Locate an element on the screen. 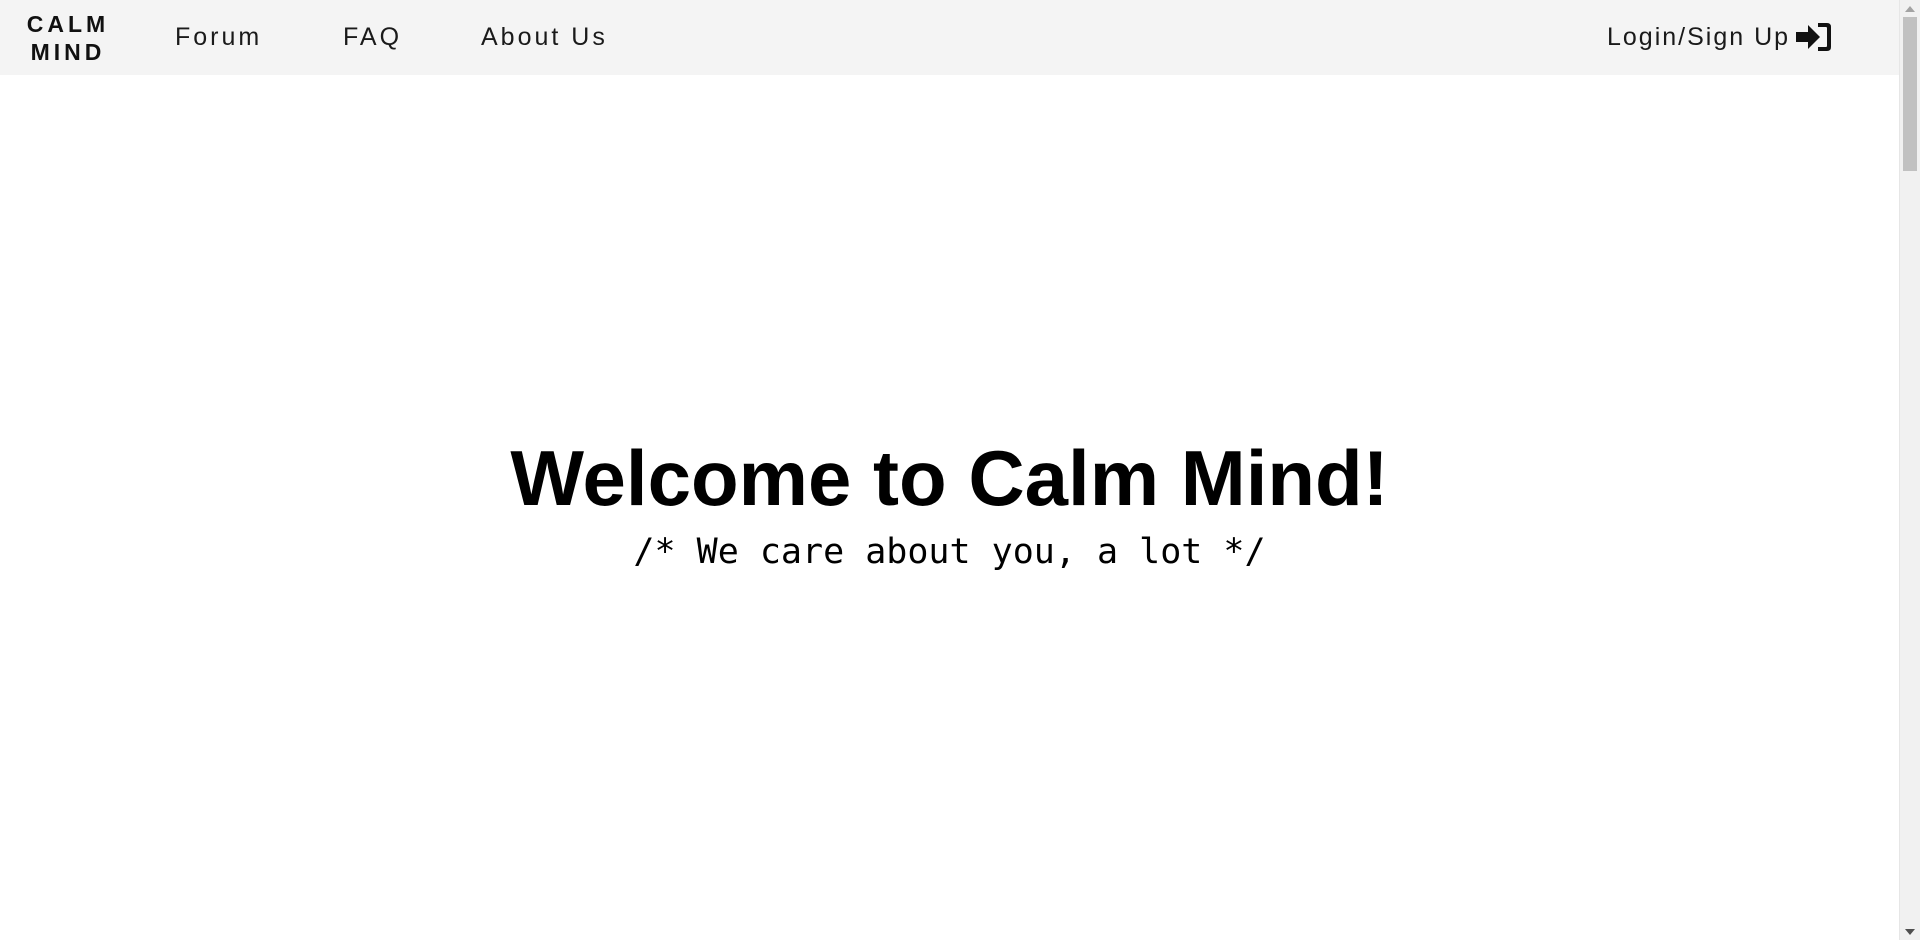 This screenshot has width=1920, height=940. login-signup-label: Login/Sign Up is located at coordinates (1699, 37).